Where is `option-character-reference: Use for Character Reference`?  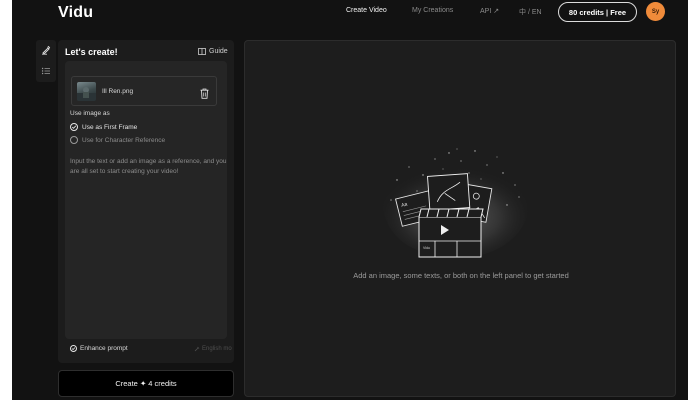 option-character-reference: Use for Character Reference is located at coordinates (117, 140).